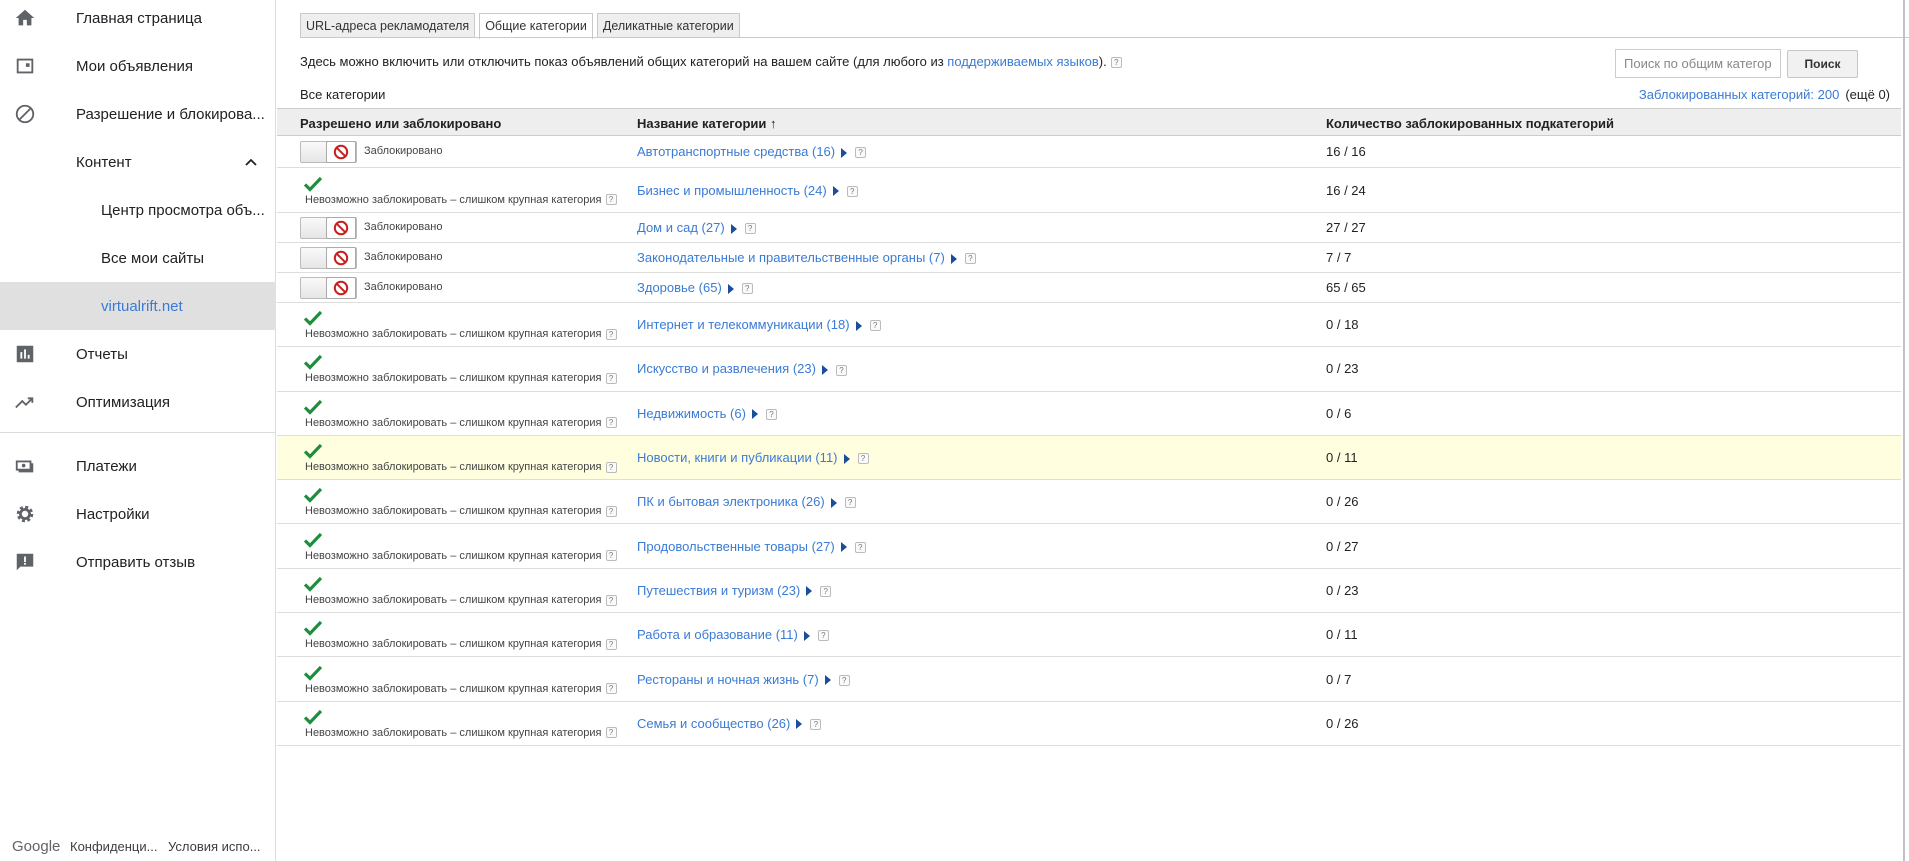 The height and width of the screenshot is (861, 1909). What do you see at coordinates (1023, 61) in the screenshot?
I see `supported-languages-link: поддерживаемых языков` at bounding box center [1023, 61].